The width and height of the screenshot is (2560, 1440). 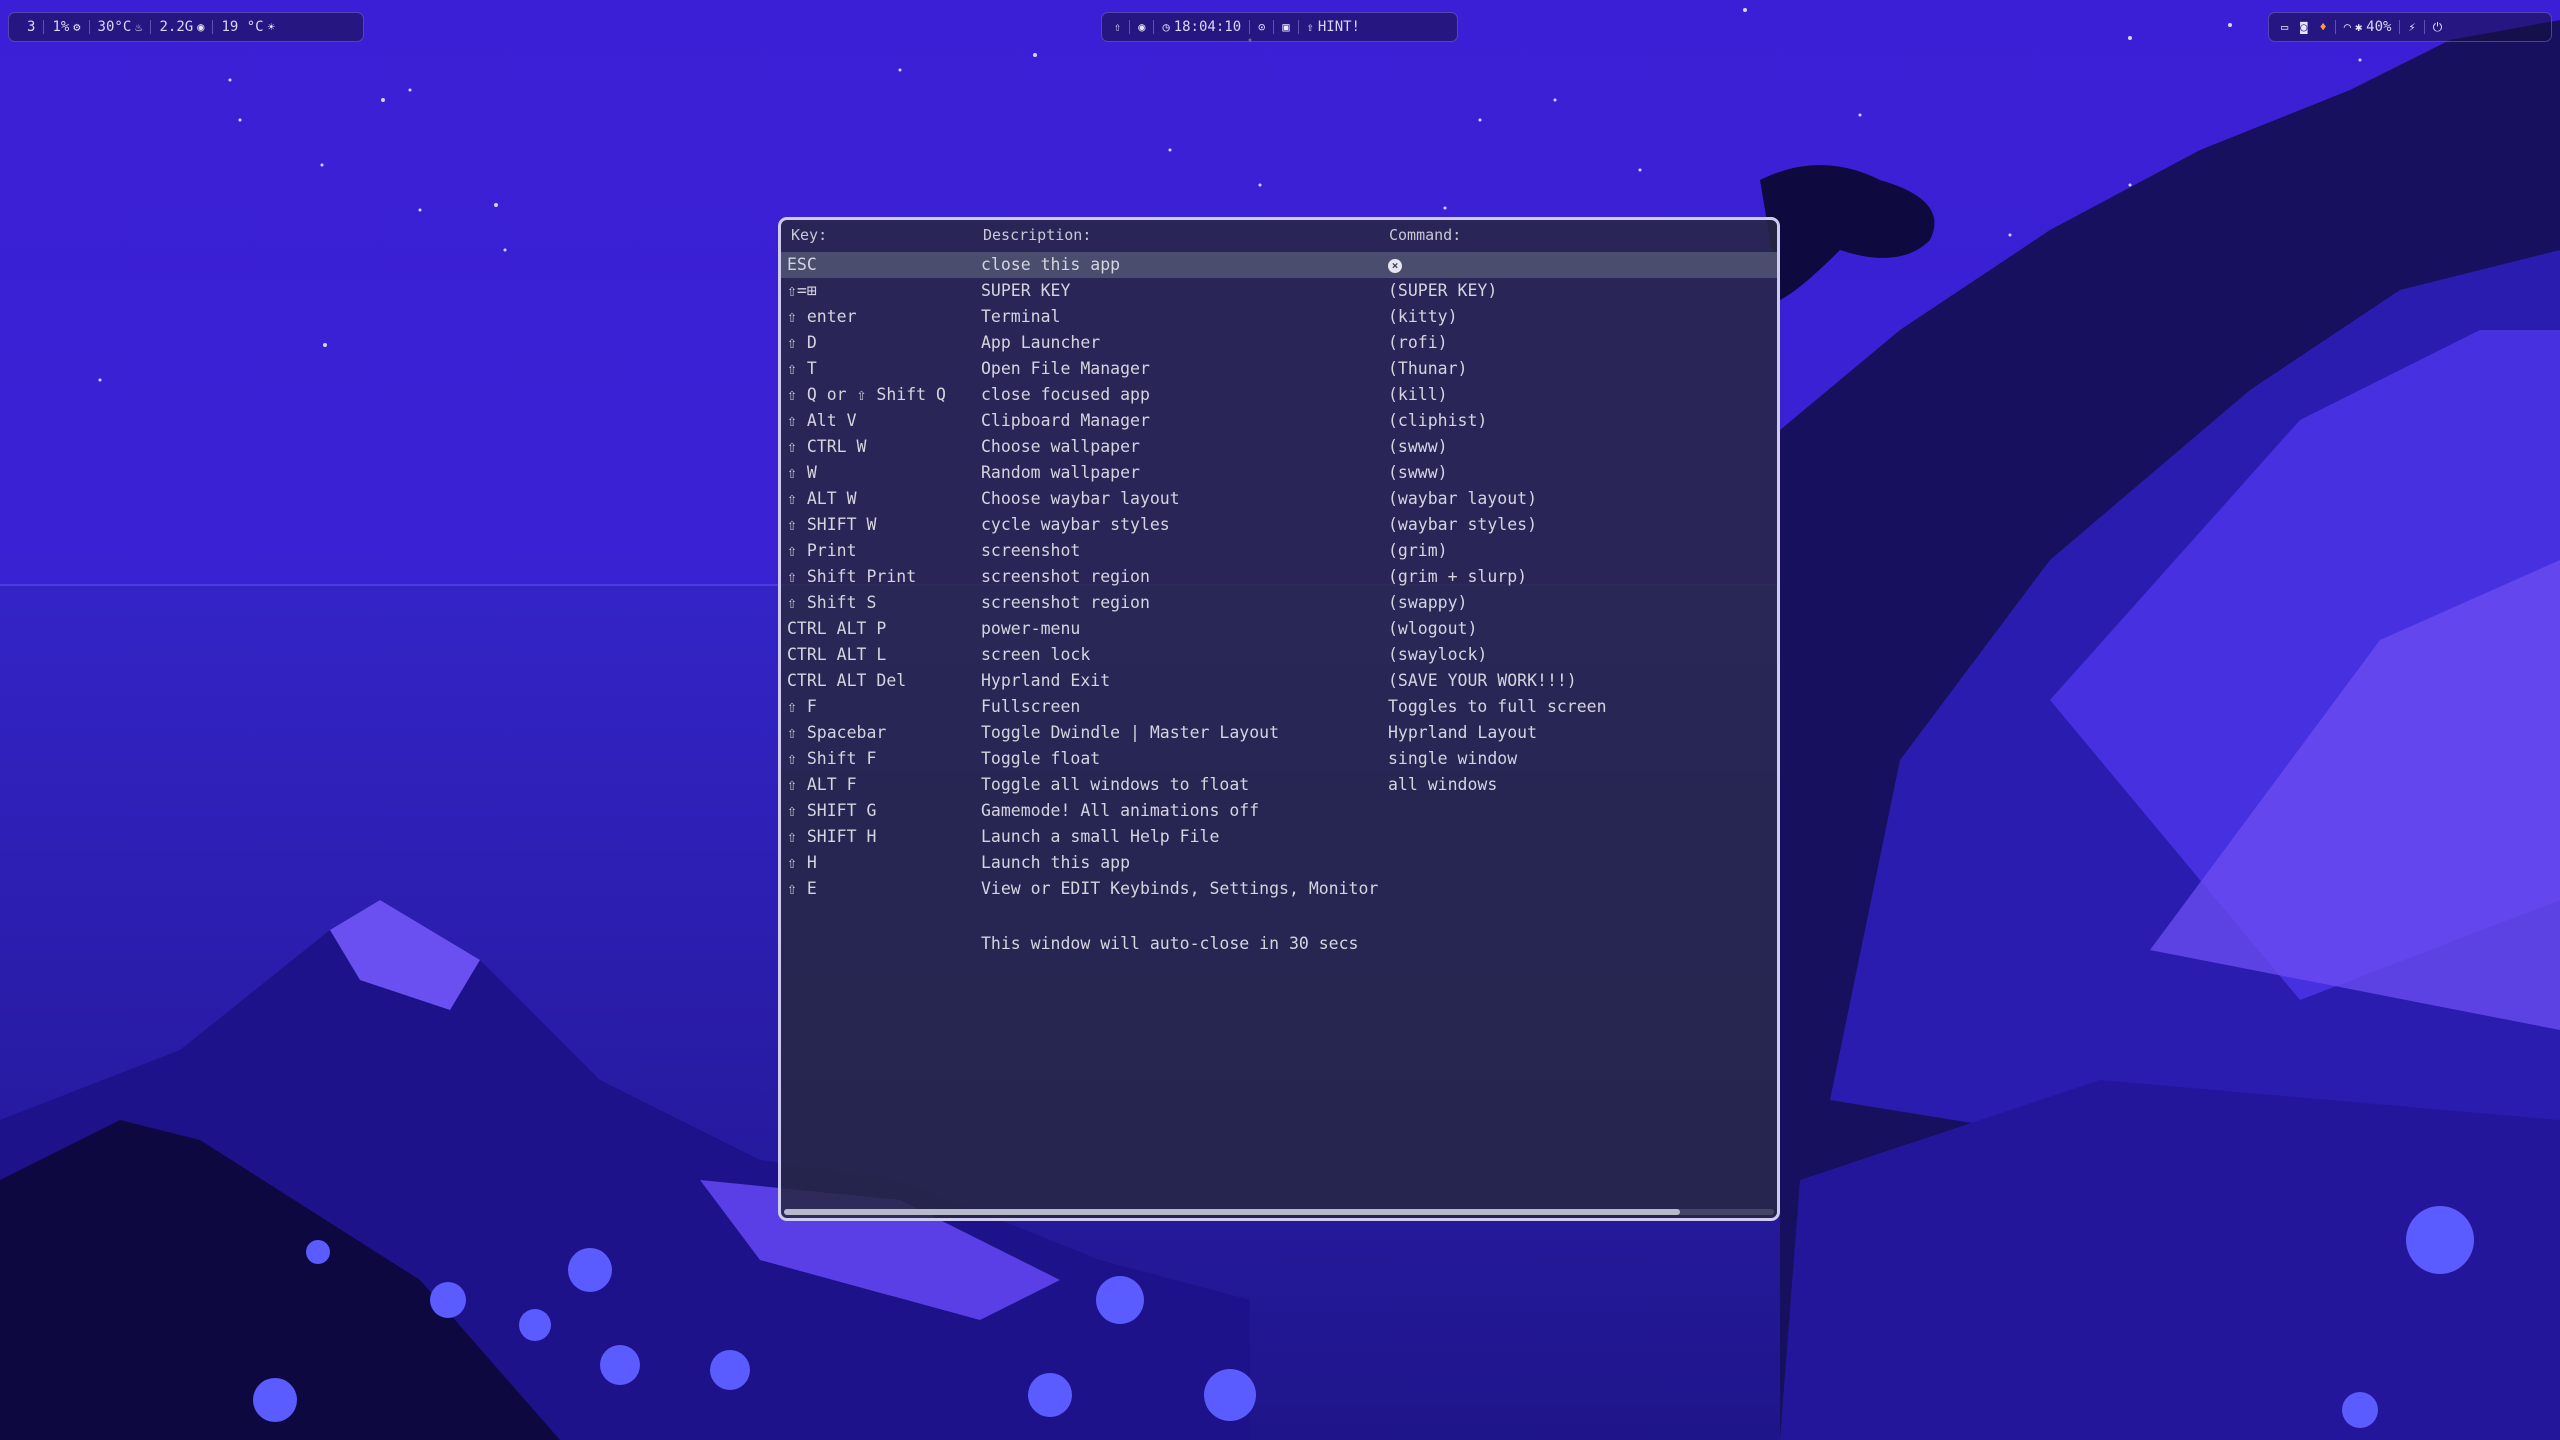 I want to click on table-row: ⇧ SHIFT G Gamemode! All animations off, so click(x=1279, y=811).